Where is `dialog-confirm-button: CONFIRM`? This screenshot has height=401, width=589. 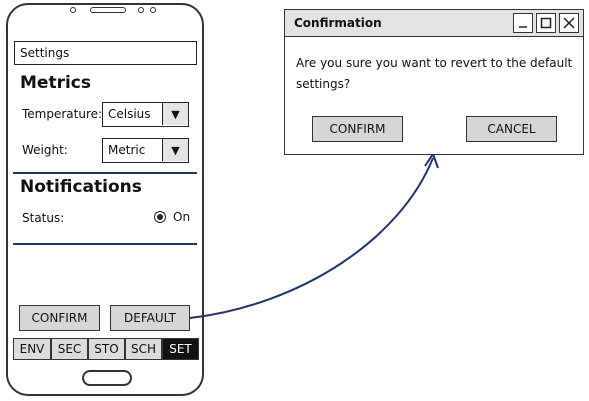 dialog-confirm-button: CONFIRM is located at coordinates (357, 129).